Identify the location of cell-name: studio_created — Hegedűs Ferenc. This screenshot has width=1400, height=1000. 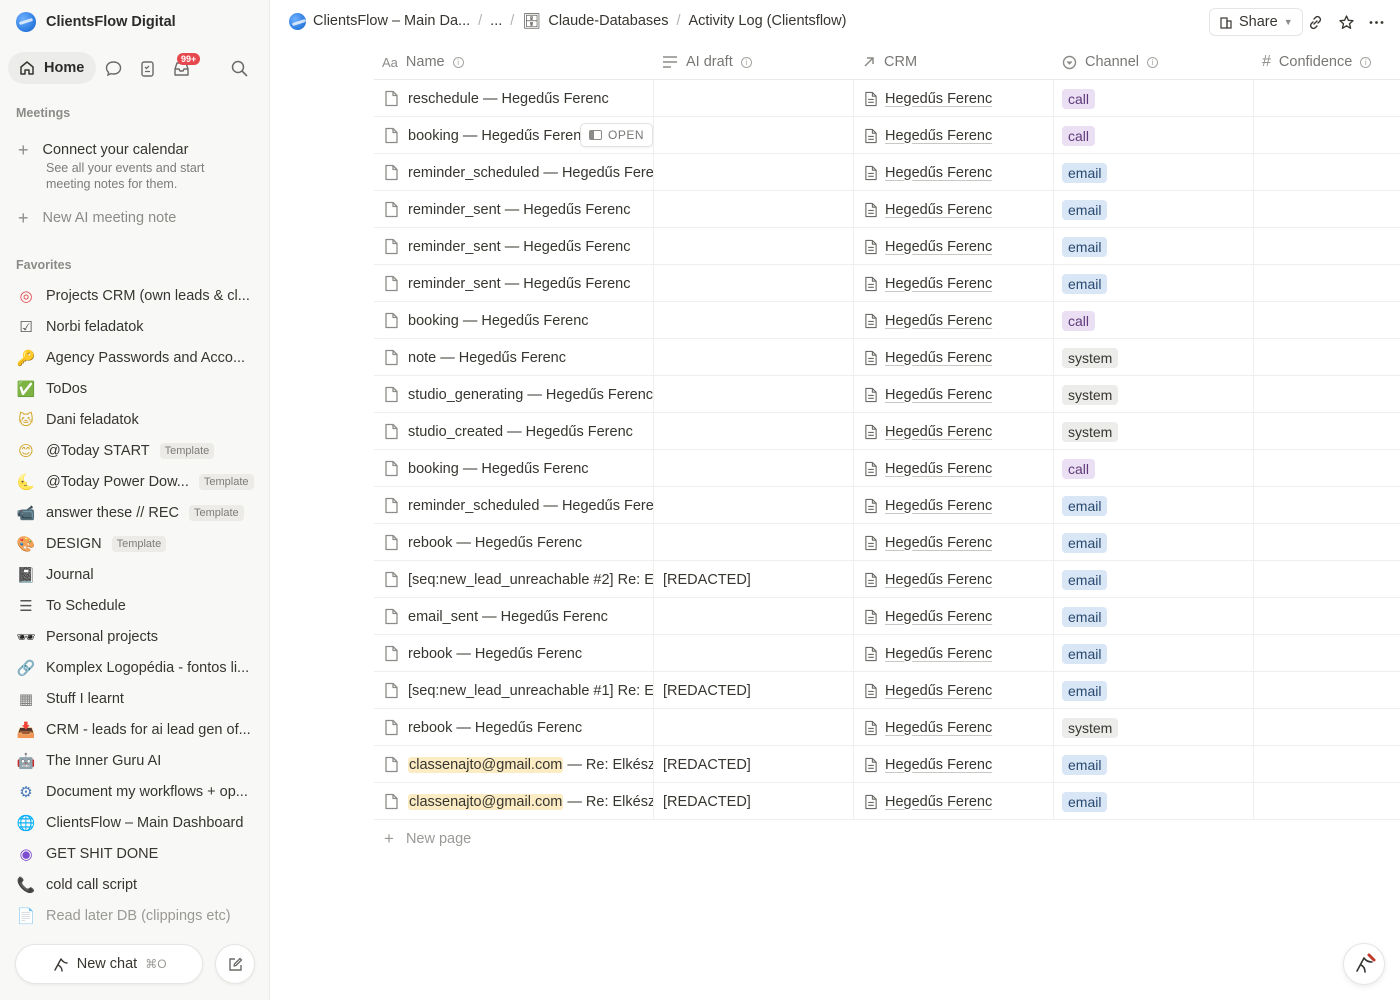
(514, 431).